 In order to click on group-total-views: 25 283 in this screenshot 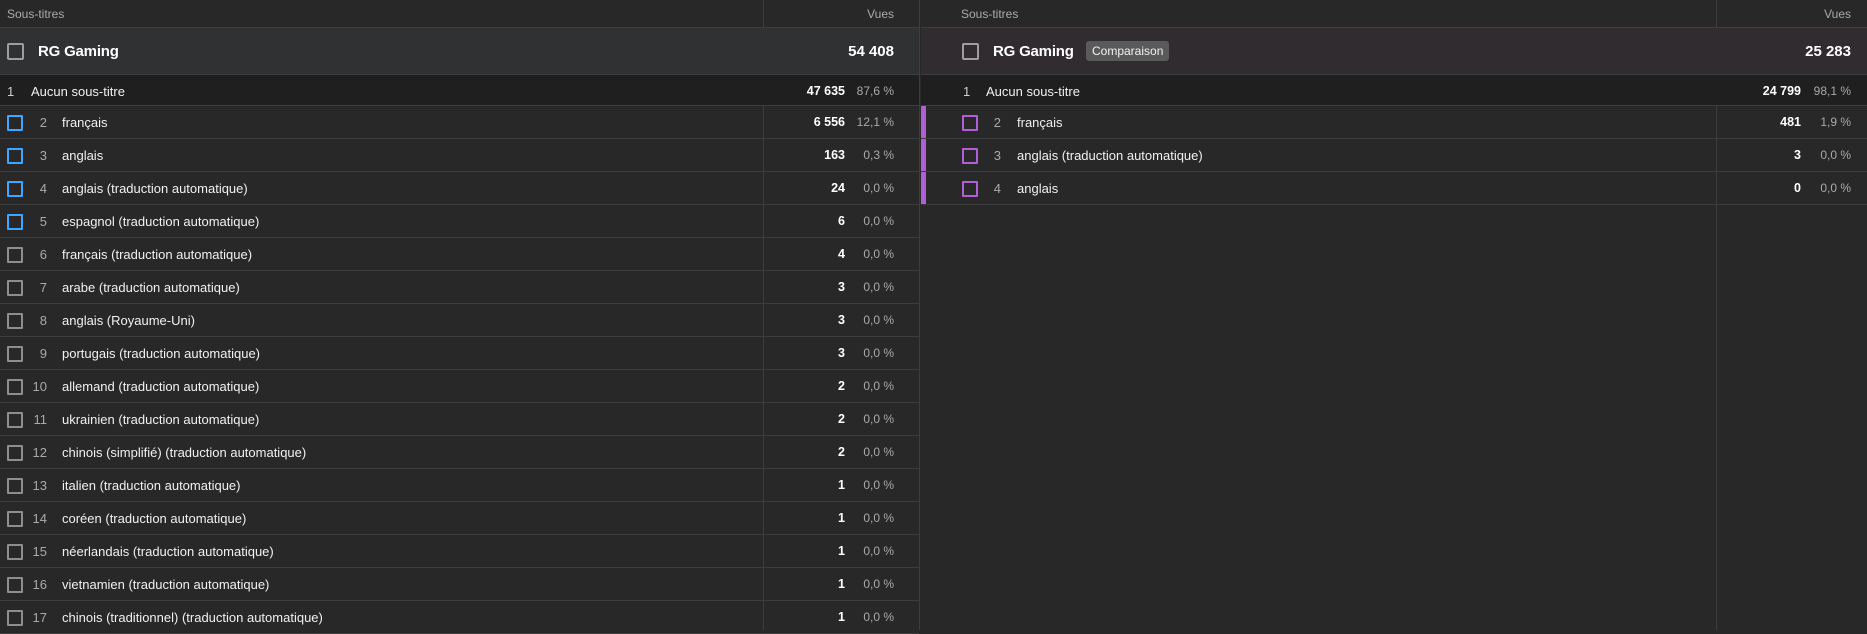, I will do `click(1828, 51)`.